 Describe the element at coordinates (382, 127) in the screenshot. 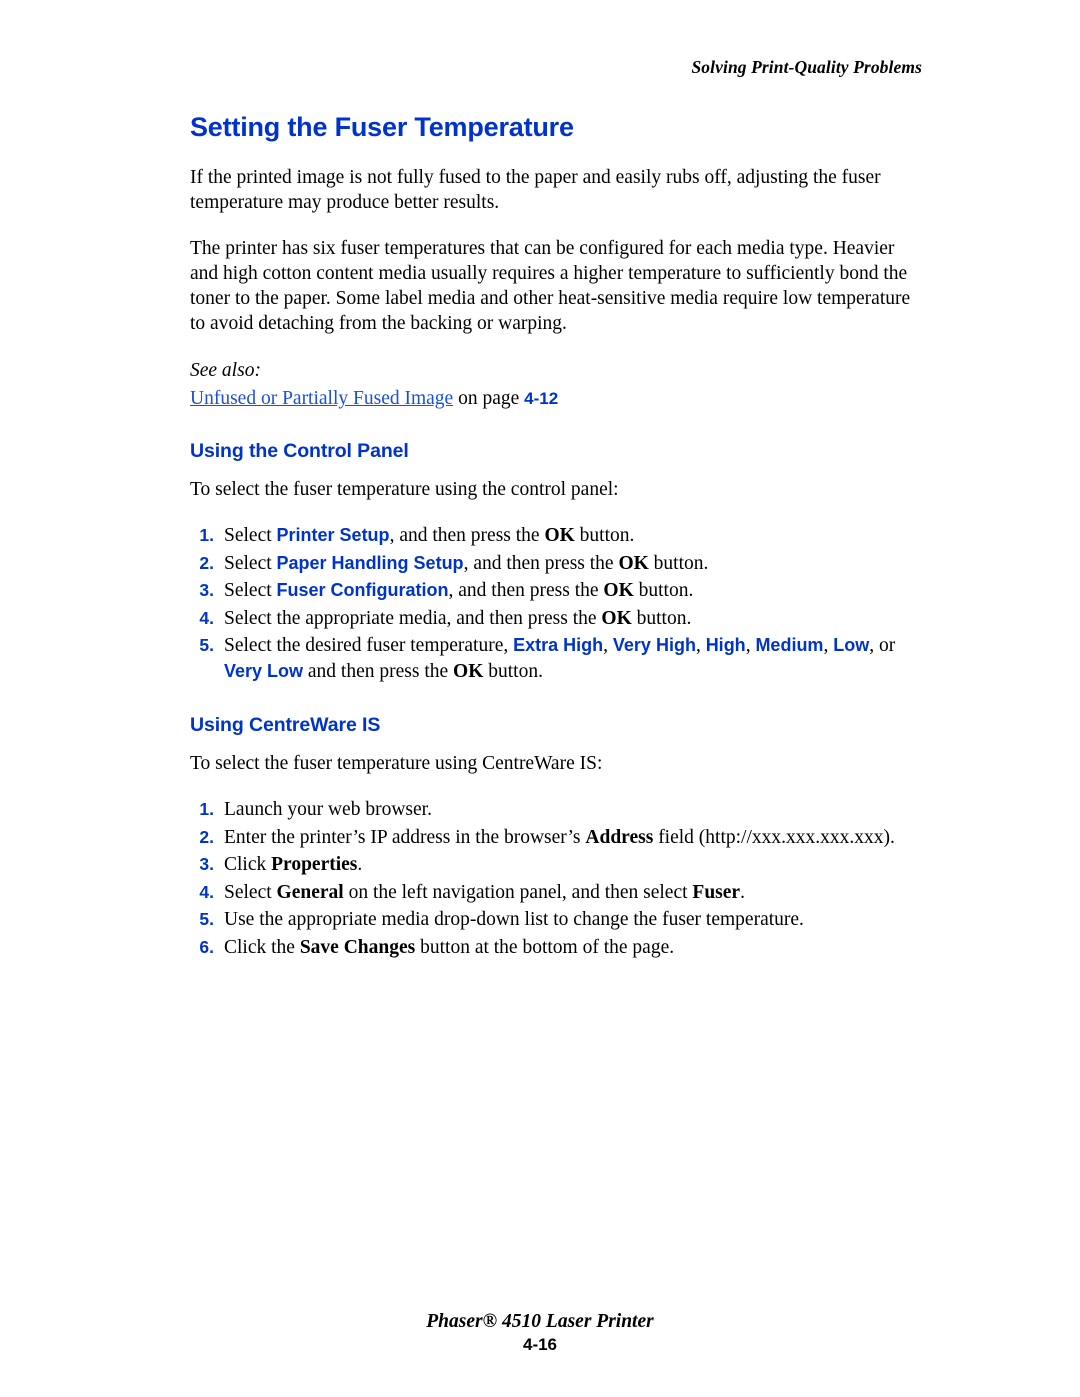

I see `page-title: Setting the Fuser Temperature` at that location.